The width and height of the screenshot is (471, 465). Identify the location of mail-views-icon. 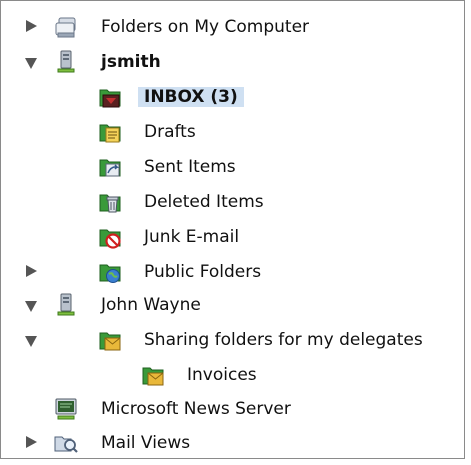
(66, 443).